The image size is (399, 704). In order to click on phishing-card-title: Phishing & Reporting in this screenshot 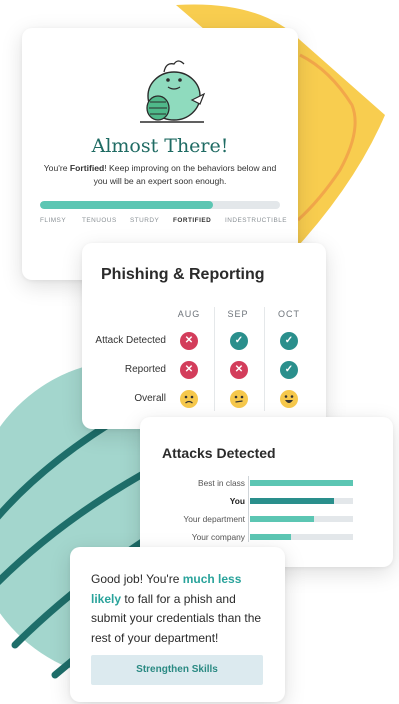, I will do `click(183, 274)`.